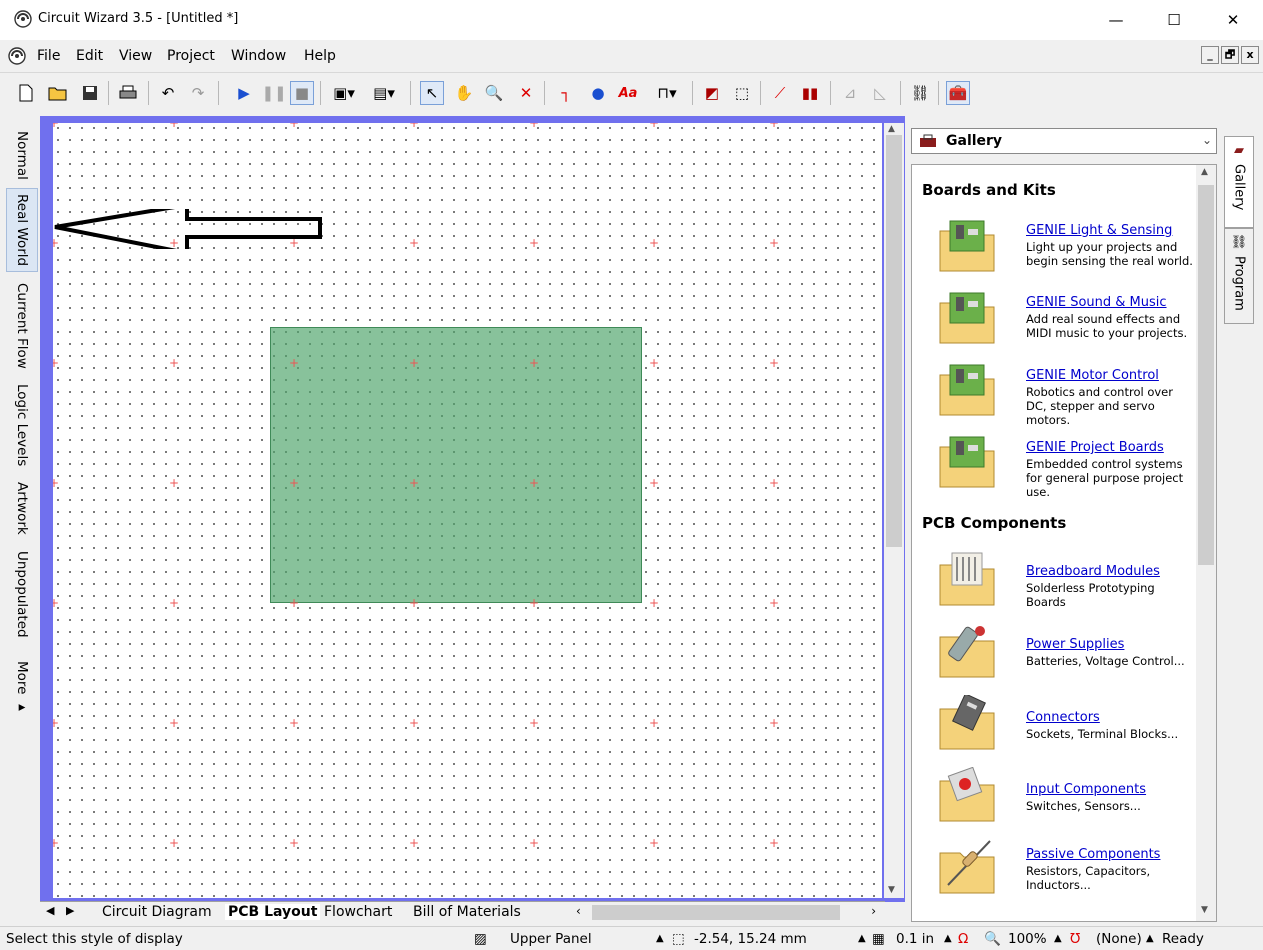 The height and width of the screenshot is (950, 1263). I want to click on flip-right-icon: ◺, so click(880, 93).